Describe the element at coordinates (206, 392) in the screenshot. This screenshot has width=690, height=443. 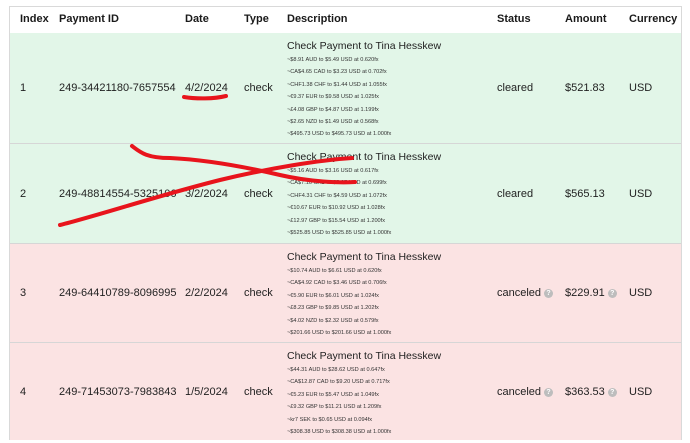
I see `payment-date: 1/5/2024` at that location.